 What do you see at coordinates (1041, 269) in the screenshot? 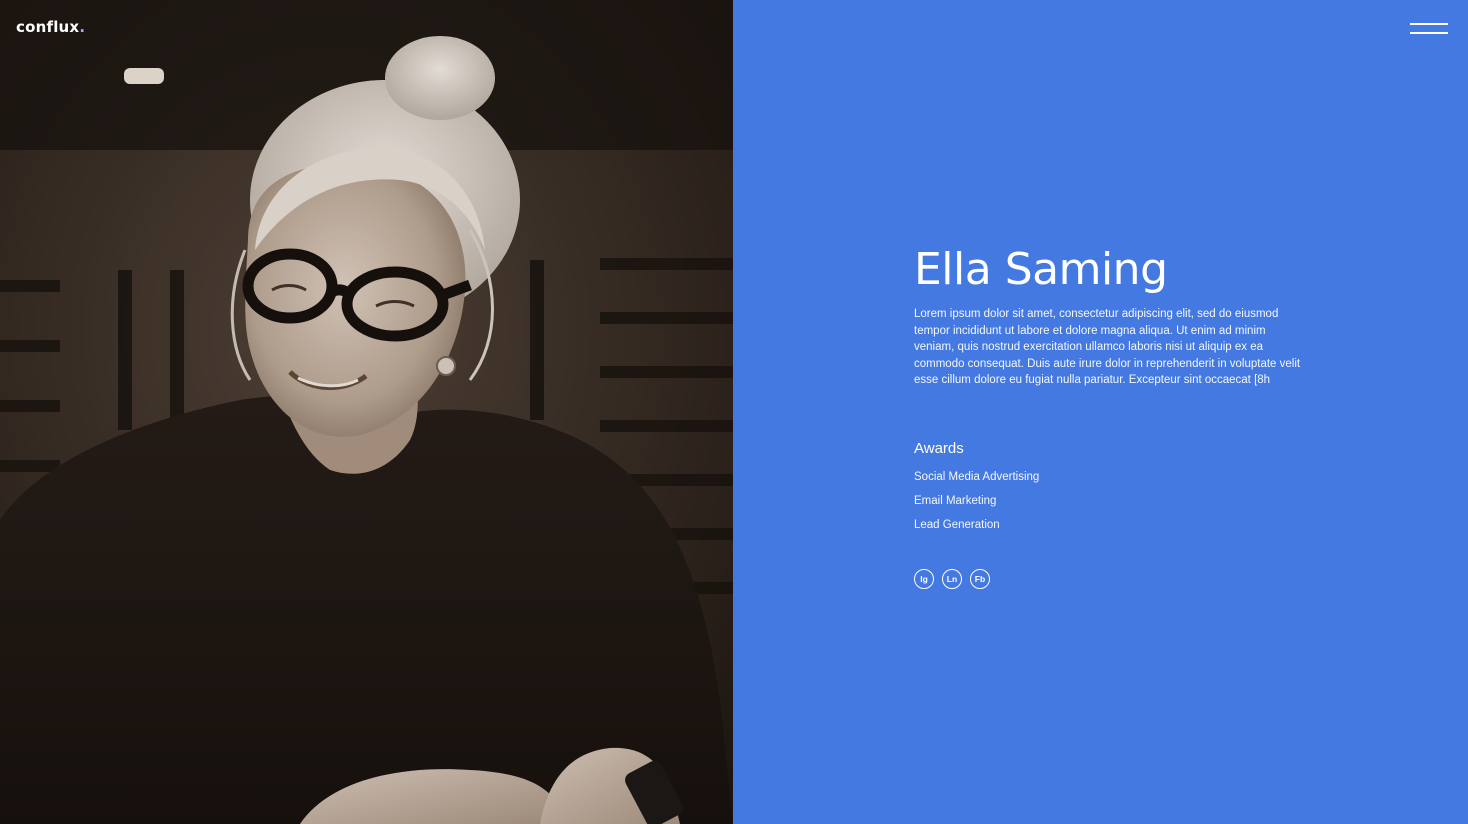
I see `profile-name: Ella Saming` at bounding box center [1041, 269].